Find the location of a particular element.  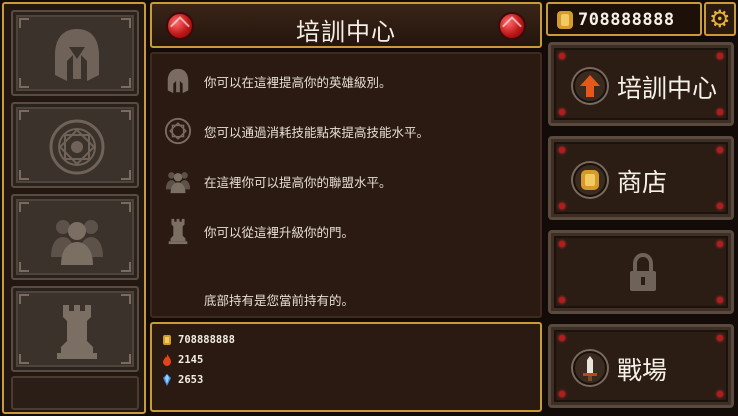

crystal-icon is located at coordinates (167, 380).